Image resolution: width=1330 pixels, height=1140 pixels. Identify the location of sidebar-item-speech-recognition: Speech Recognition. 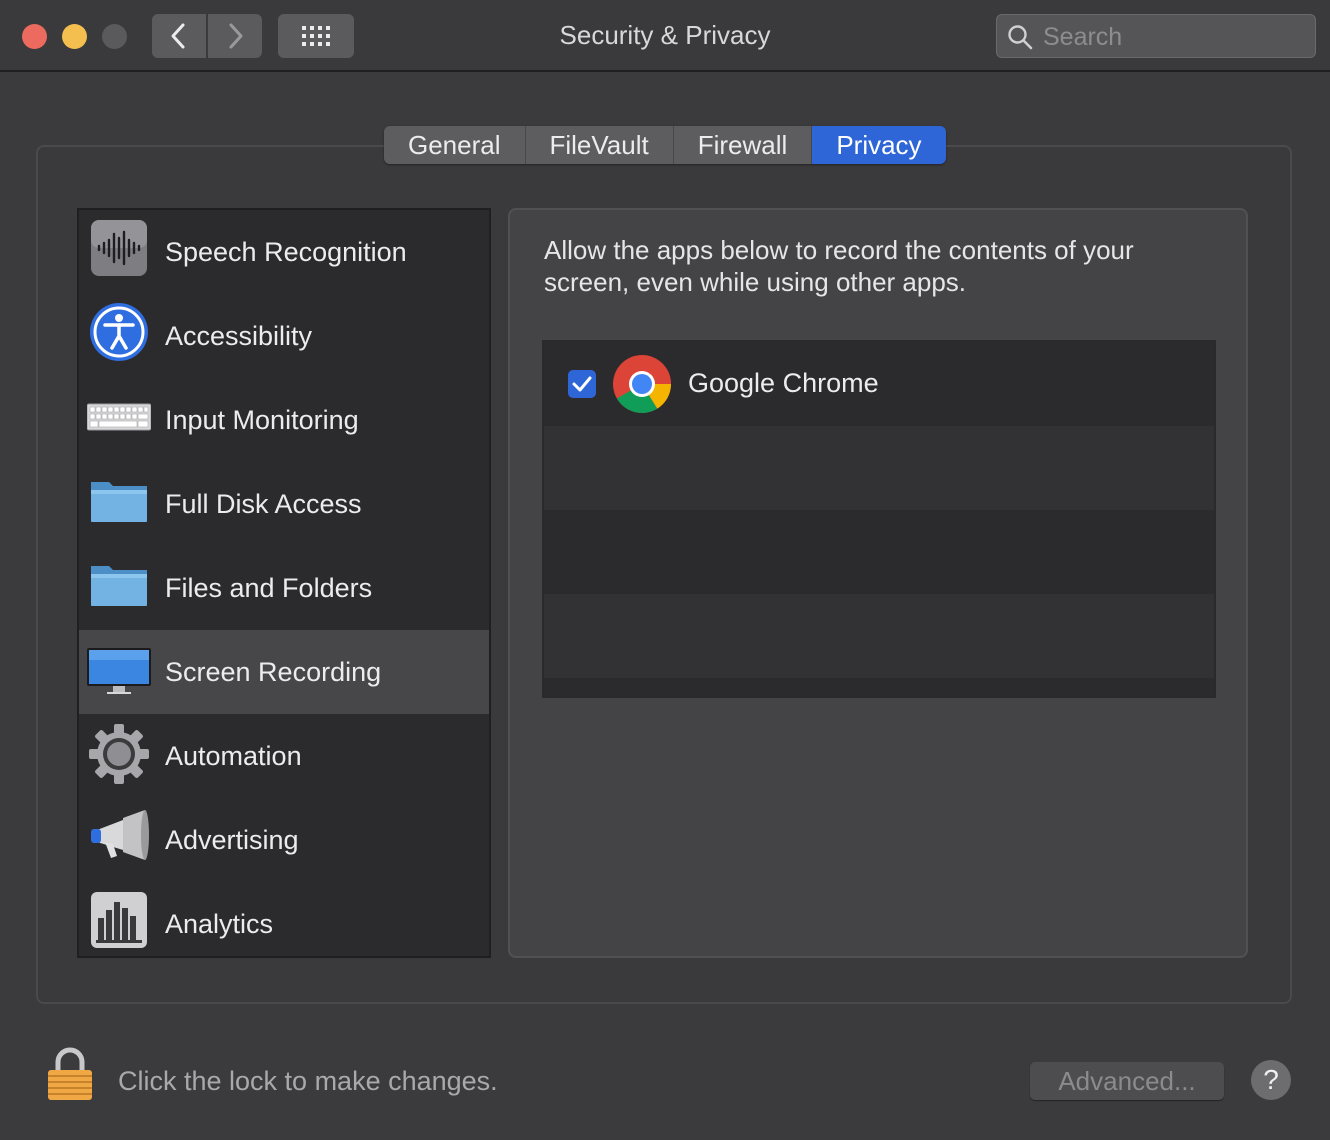
(284, 252).